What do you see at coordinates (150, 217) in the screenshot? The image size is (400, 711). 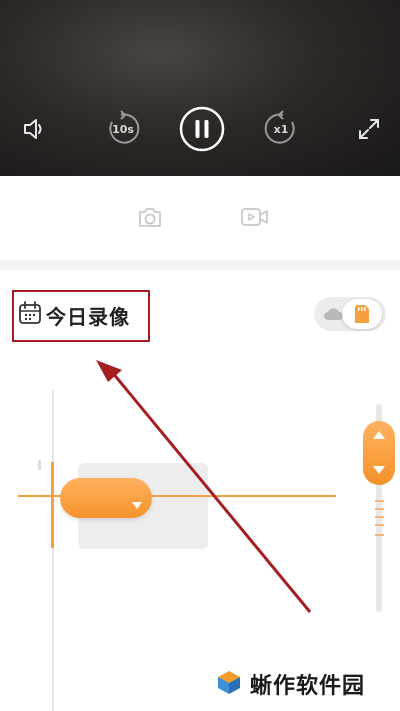 I see `camera-icon` at bounding box center [150, 217].